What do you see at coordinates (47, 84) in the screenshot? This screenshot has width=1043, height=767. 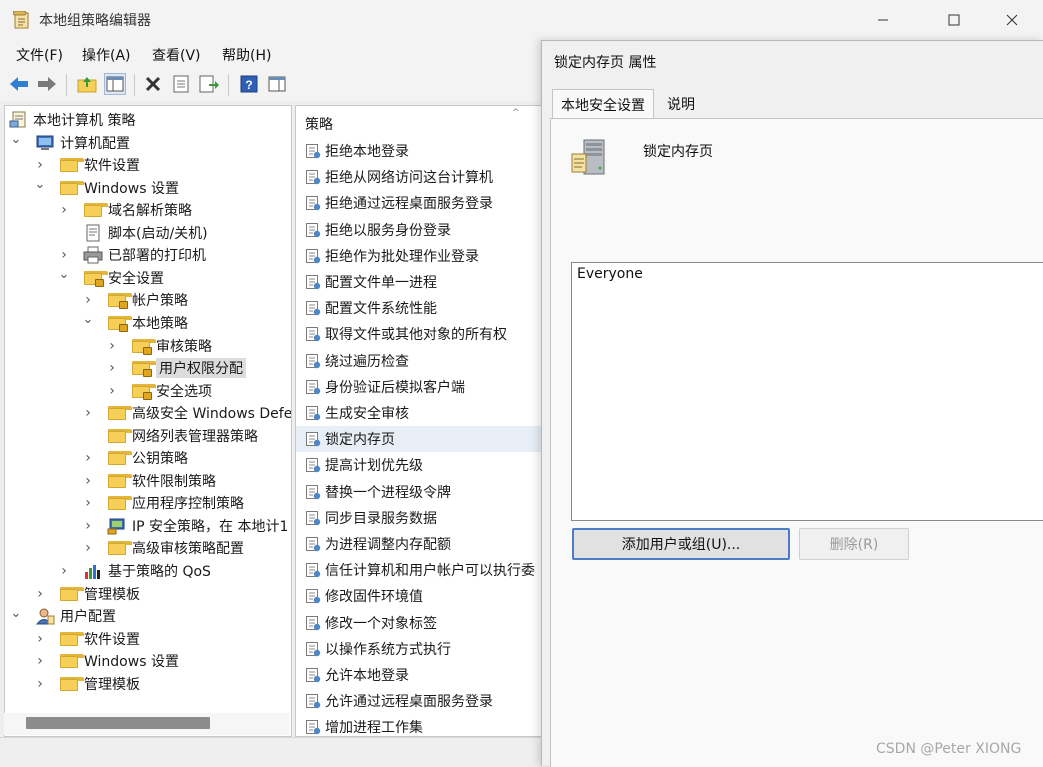 I see `forward-button` at bounding box center [47, 84].